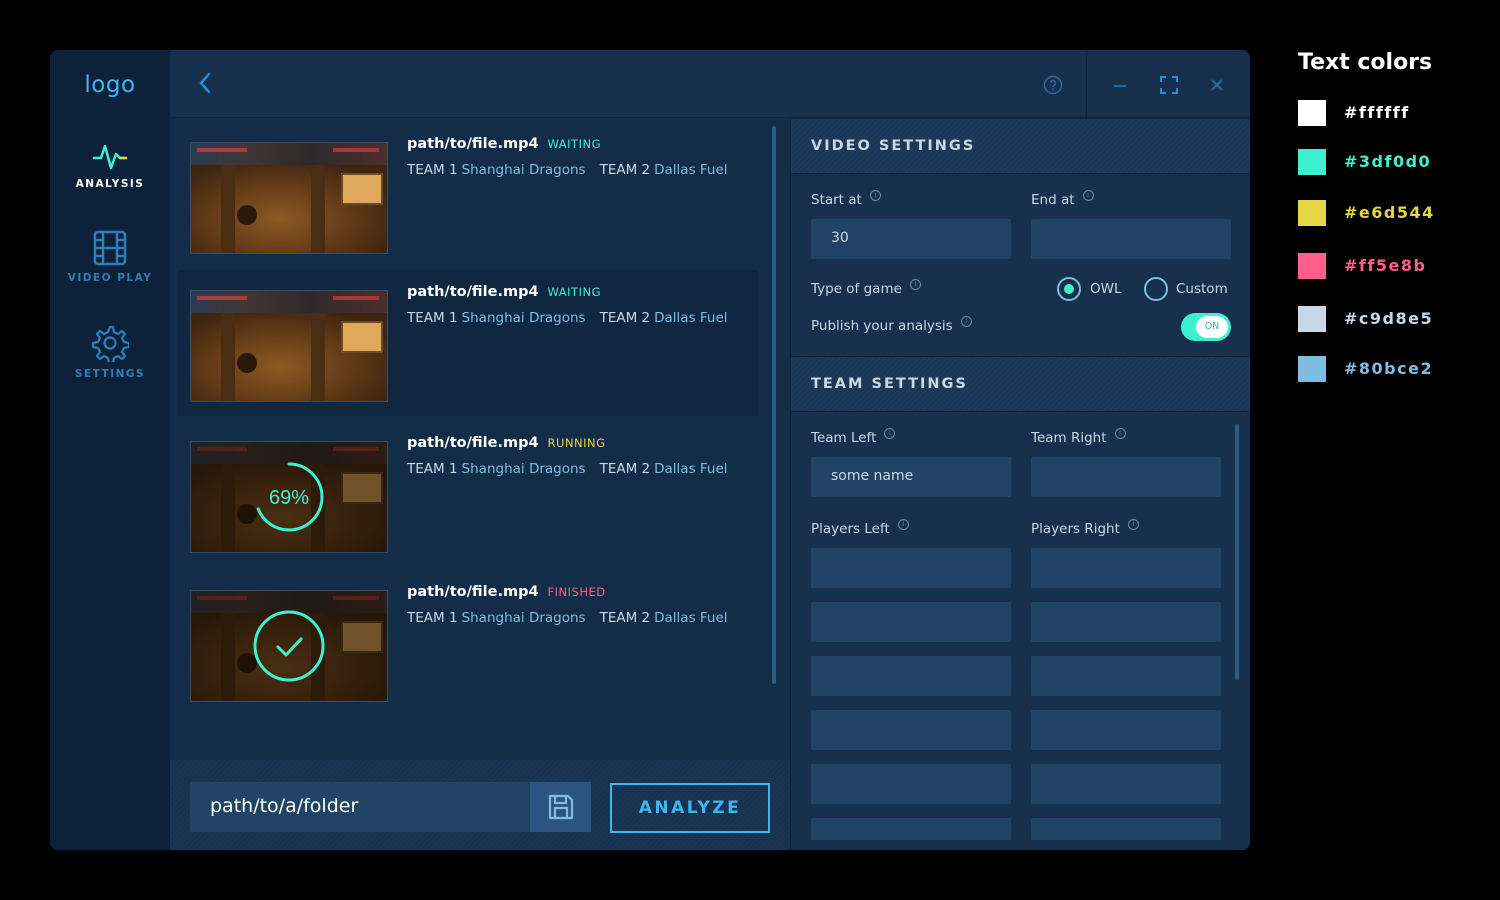  Describe the element at coordinates (891, 325) in the screenshot. I see `publish-label: Publish your analysis i` at that location.